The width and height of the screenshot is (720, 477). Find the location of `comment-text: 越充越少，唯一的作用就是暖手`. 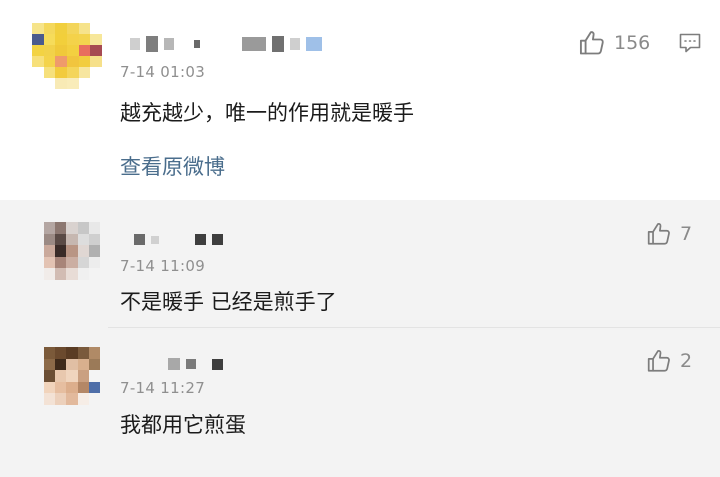

comment-text: 越充越少，唯一的作用就是暖手 is located at coordinates (267, 113).